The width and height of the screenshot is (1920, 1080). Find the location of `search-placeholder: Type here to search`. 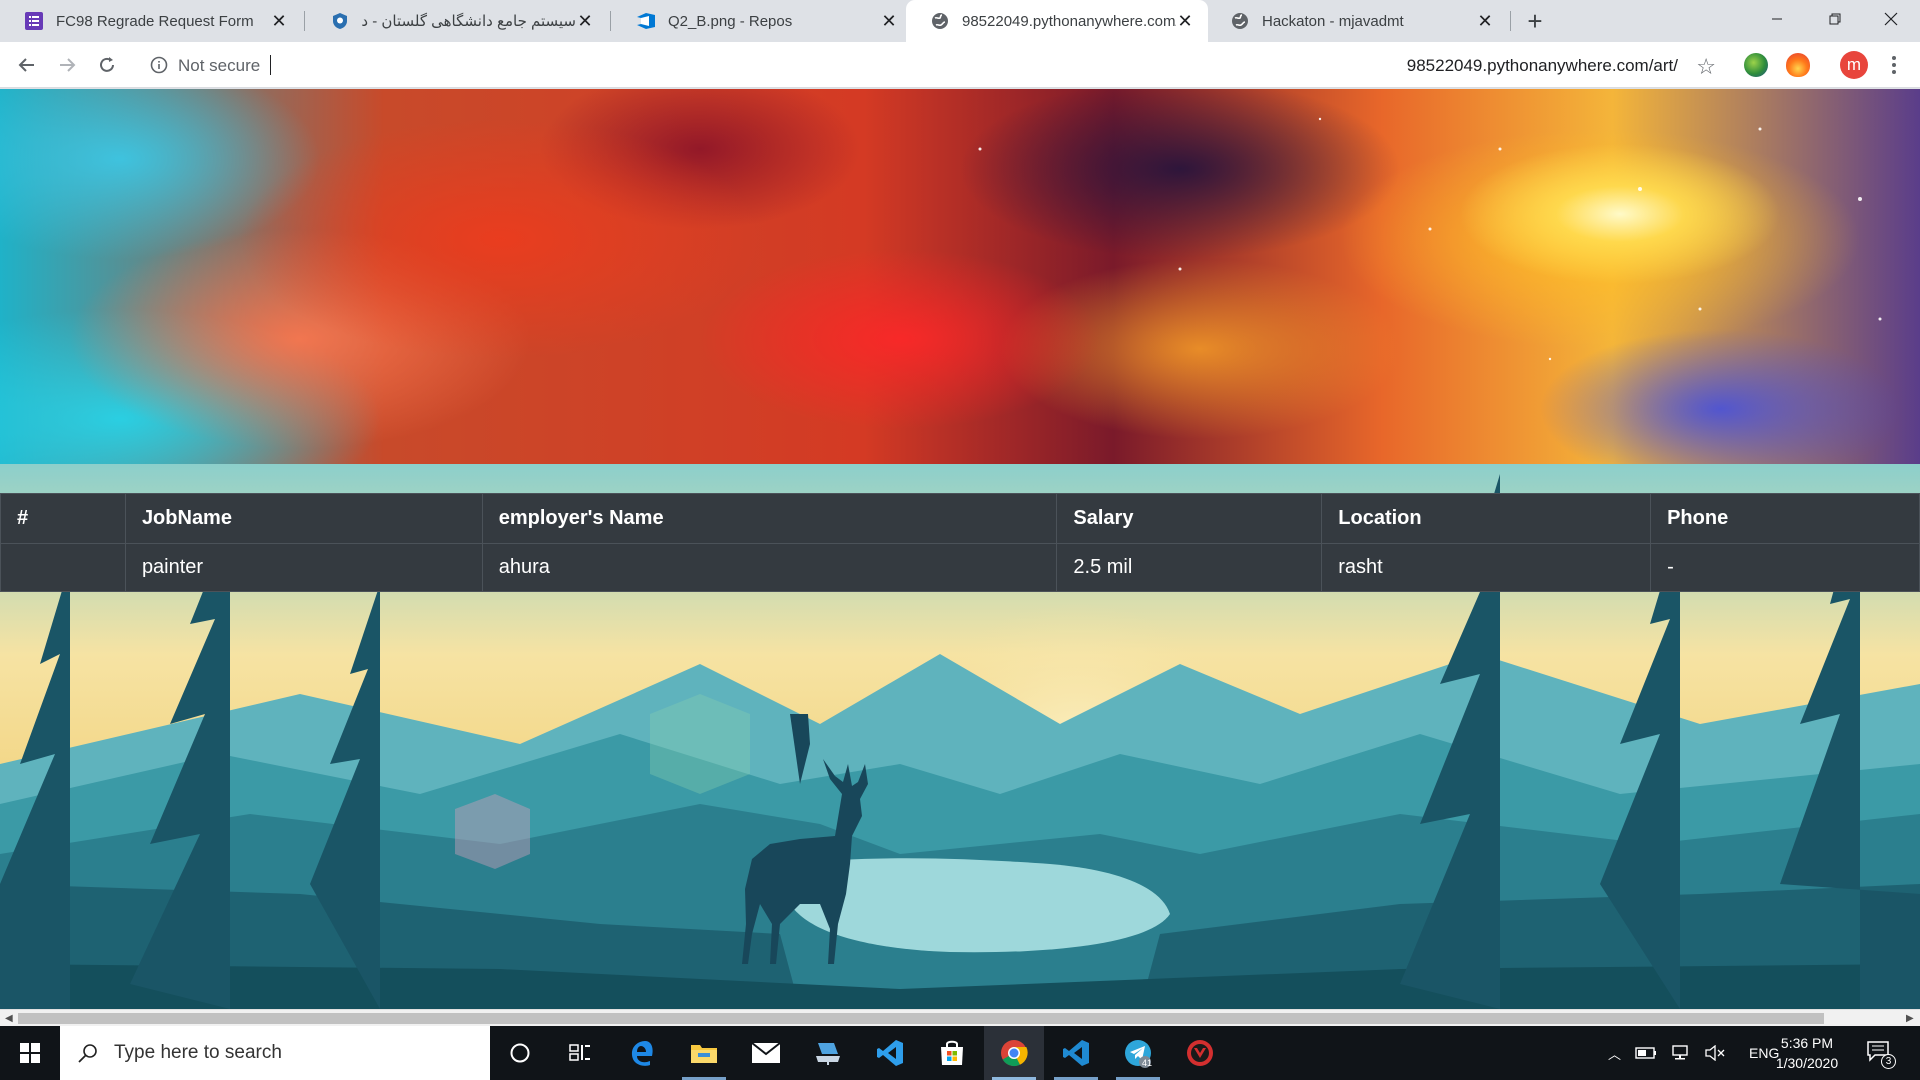

search-placeholder: Type here to search is located at coordinates (198, 1052).